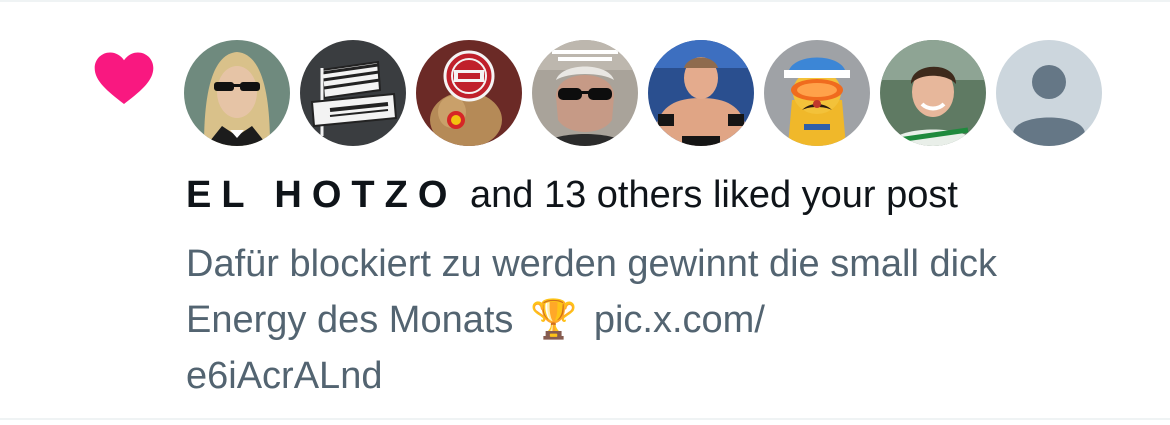  Describe the element at coordinates (353, 93) in the screenshot. I see `hertha-bsc-logo` at that location.